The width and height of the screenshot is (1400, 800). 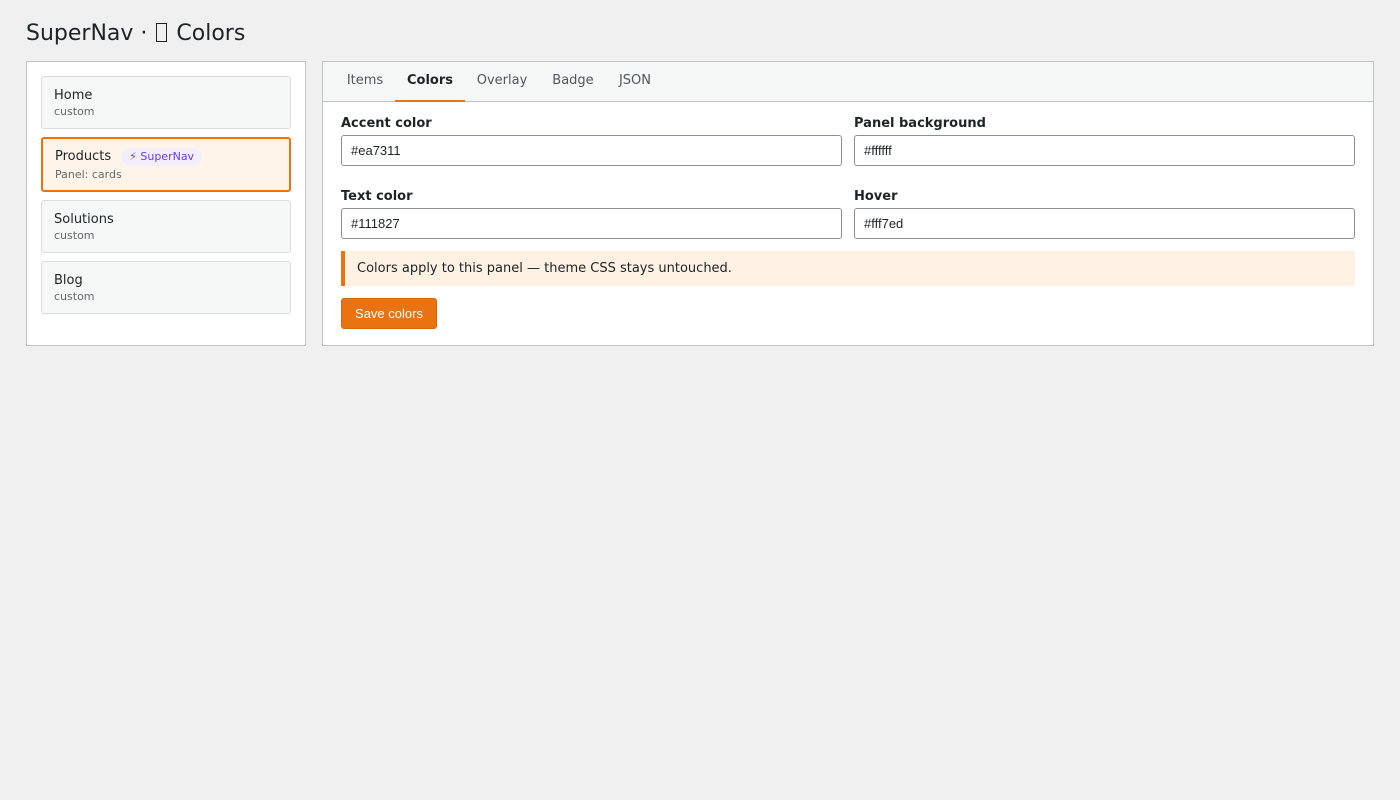 I want to click on menu-item-title-row: Home, so click(x=73, y=96).